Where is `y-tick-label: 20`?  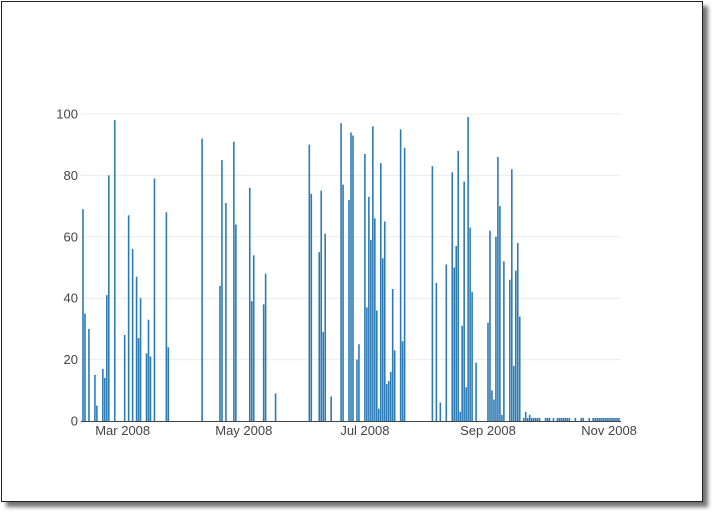 y-tick-label: 20 is located at coordinates (71, 359).